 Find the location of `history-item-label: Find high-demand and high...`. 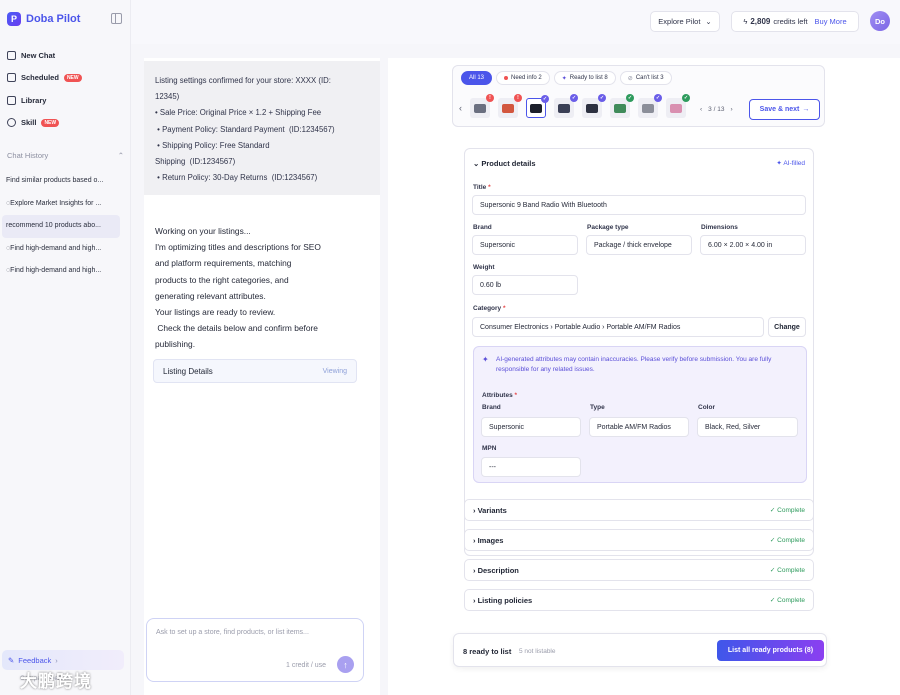

history-item-label: Find high-demand and high... is located at coordinates (56, 270).